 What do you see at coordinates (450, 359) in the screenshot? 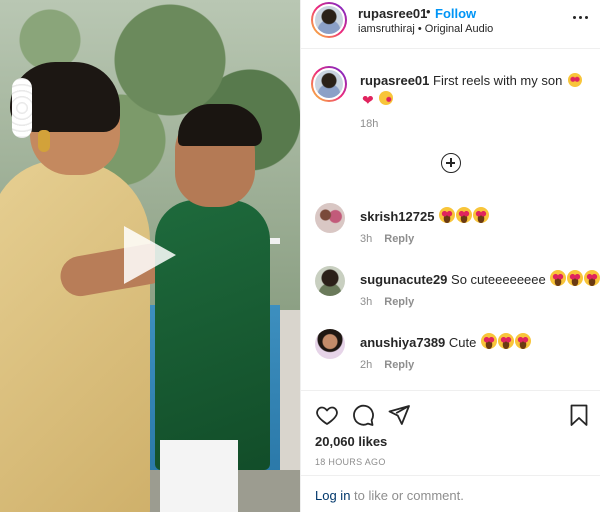
I see `comment-row: anushiya7389 Cute 2h Reply` at bounding box center [450, 359].